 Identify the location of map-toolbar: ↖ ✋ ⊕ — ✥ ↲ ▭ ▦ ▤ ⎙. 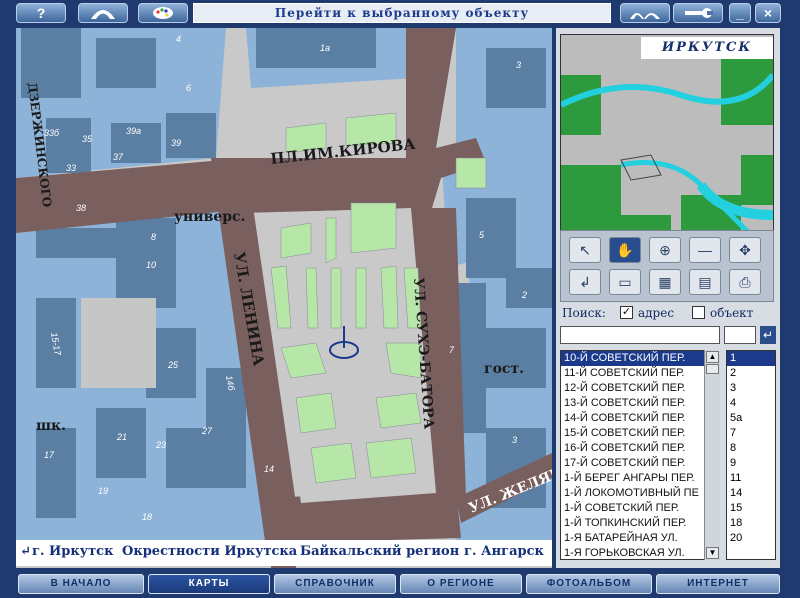
(667, 266).